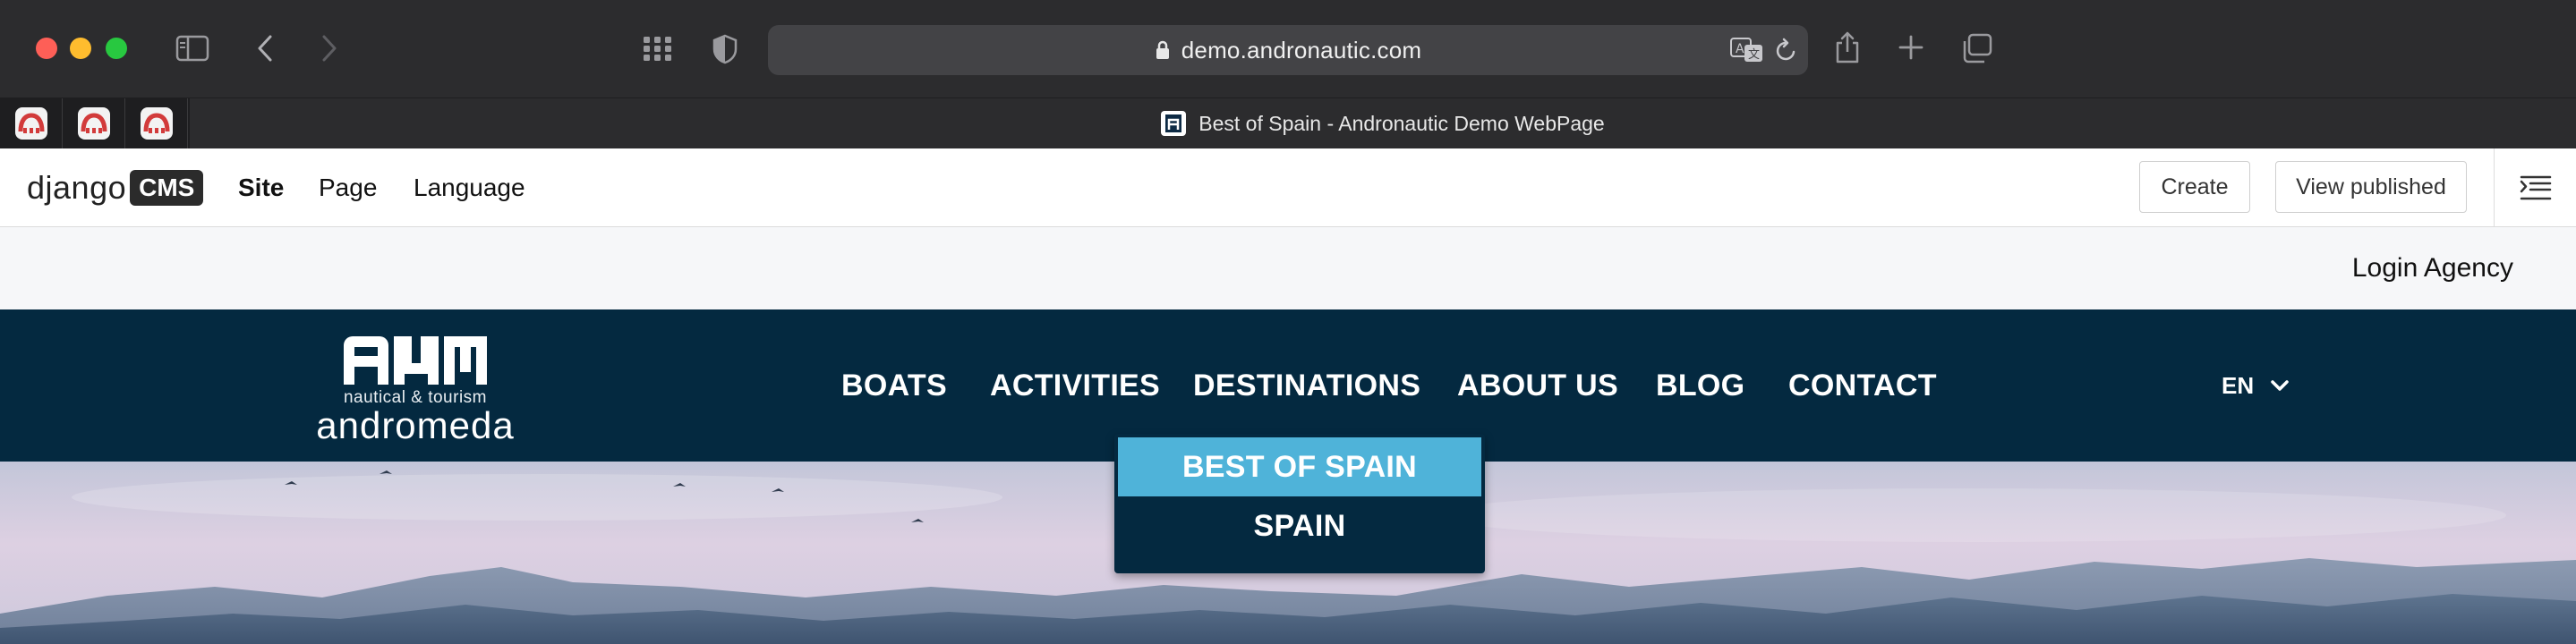 Image resolution: width=2576 pixels, height=644 pixels. I want to click on logo-cms-badge: CMS, so click(167, 188).